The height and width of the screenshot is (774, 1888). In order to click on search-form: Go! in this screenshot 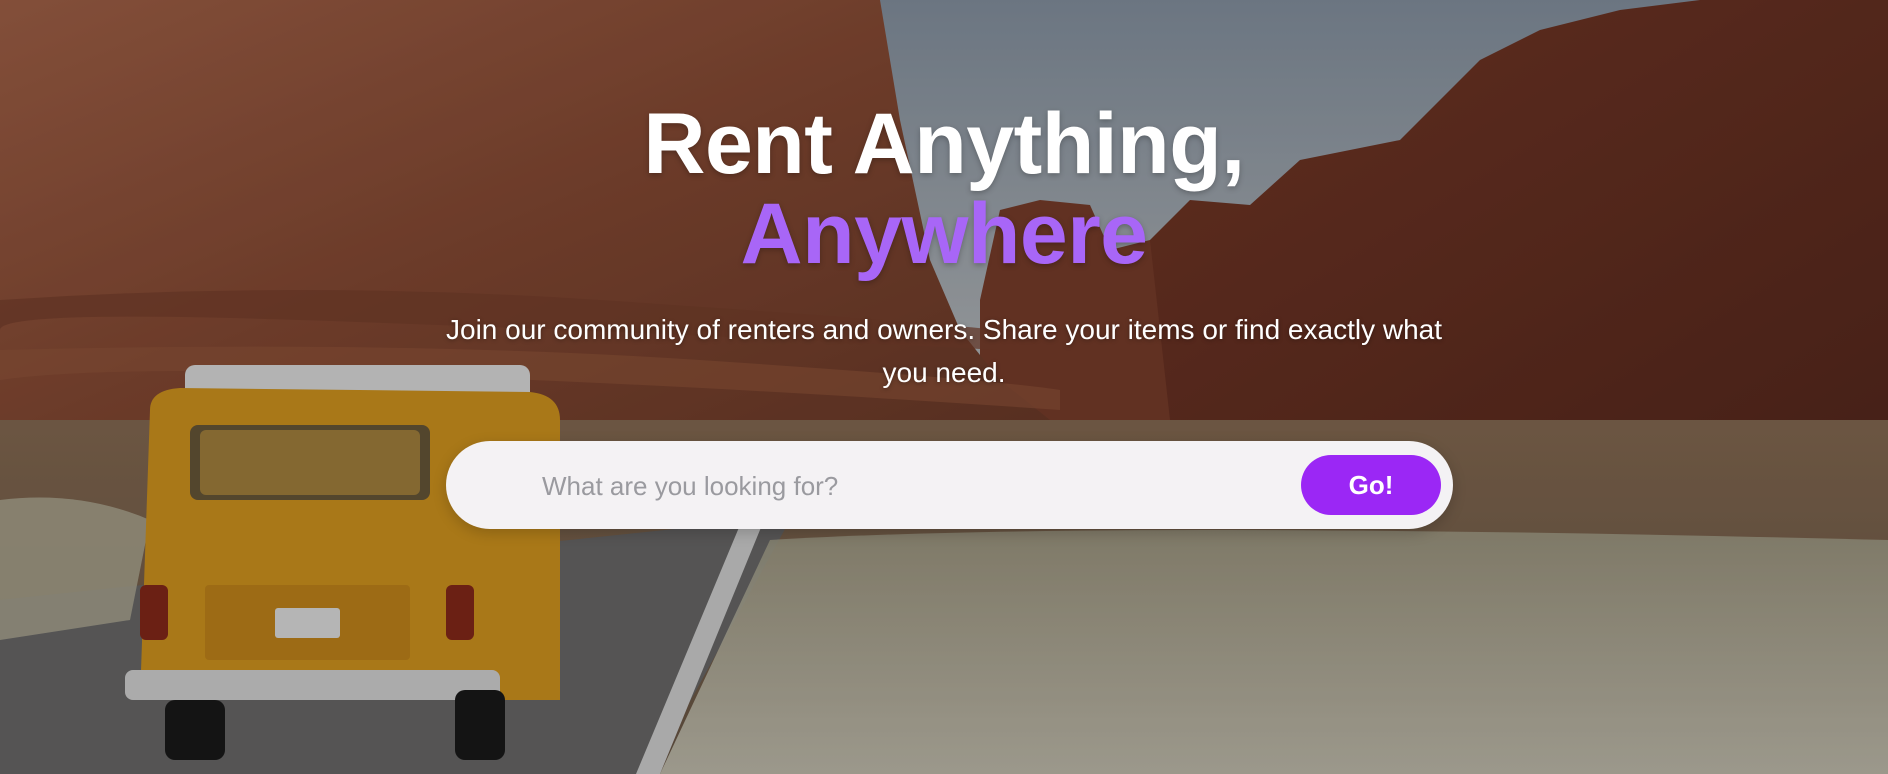, I will do `click(949, 486)`.